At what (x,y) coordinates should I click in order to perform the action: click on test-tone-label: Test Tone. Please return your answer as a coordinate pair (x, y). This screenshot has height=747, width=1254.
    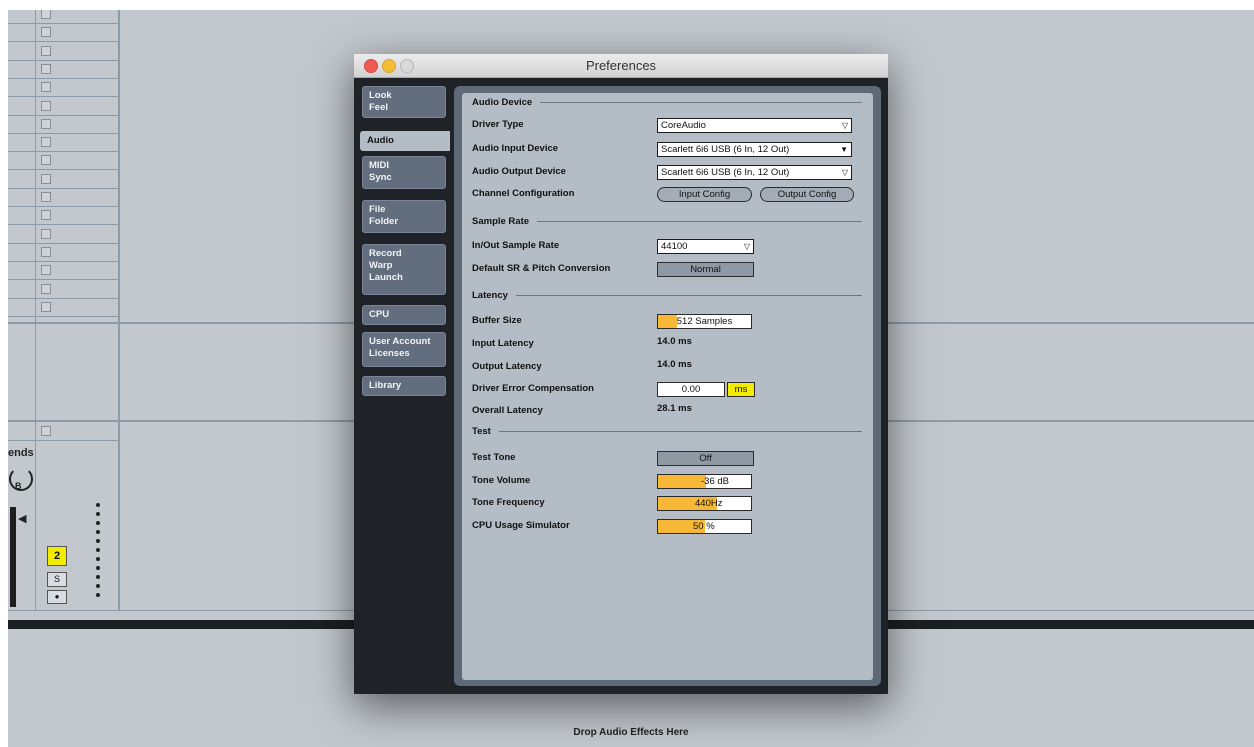
    Looking at the image, I should click on (494, 457).